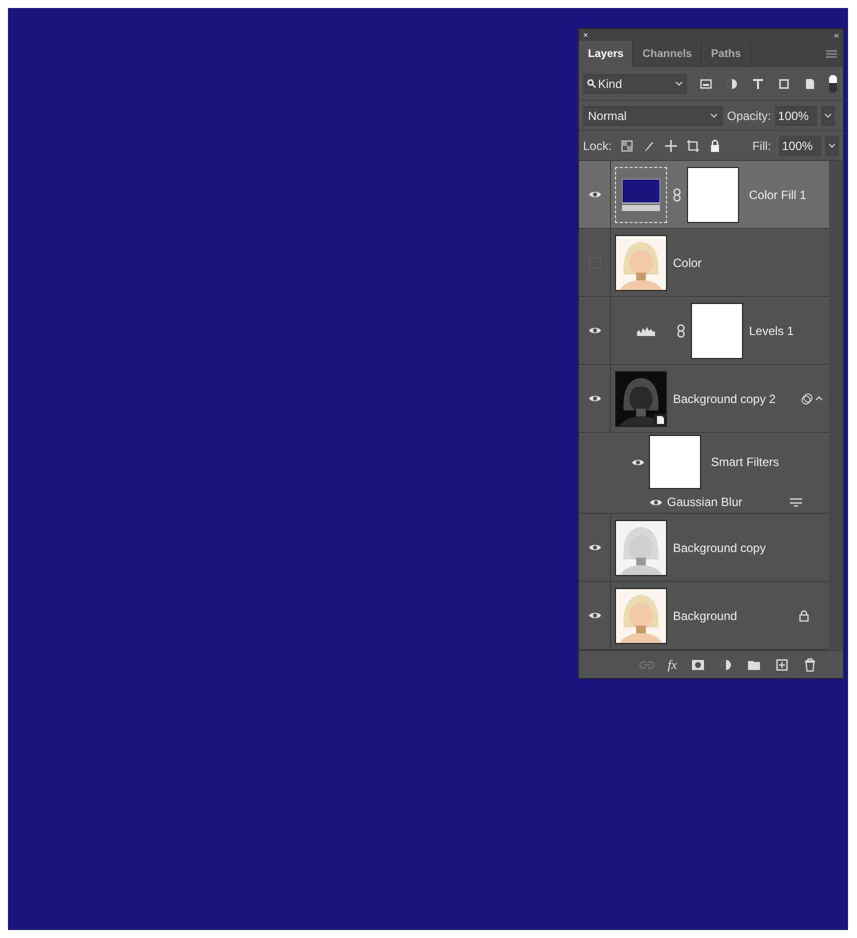  Describe the element at coordinates (627, 145) in the screenshot. I see `lock-transparent-icon` at that location.